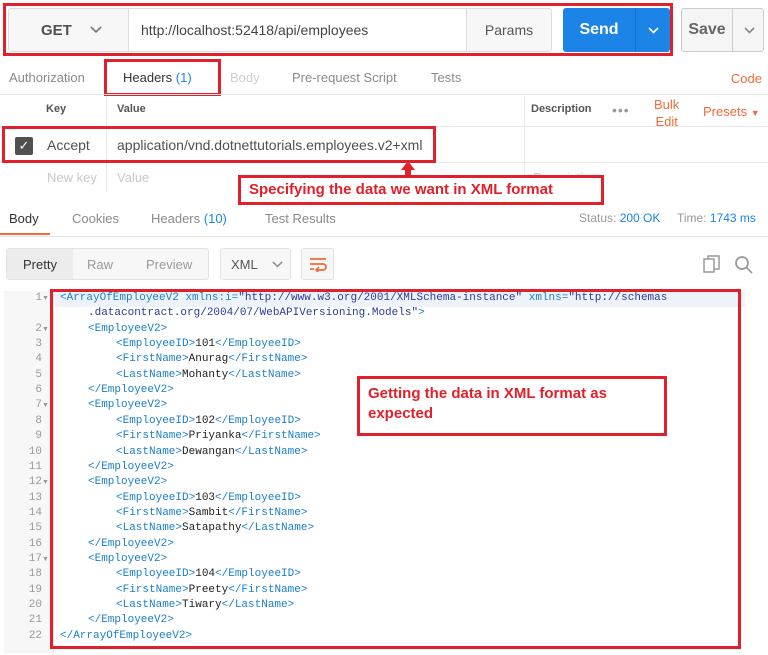 Image resolution: width=768 pixels, height=655 pixels. Describe the element at coordinates (35, 497) in the screenshot. I see `line-number: 13` at that location.